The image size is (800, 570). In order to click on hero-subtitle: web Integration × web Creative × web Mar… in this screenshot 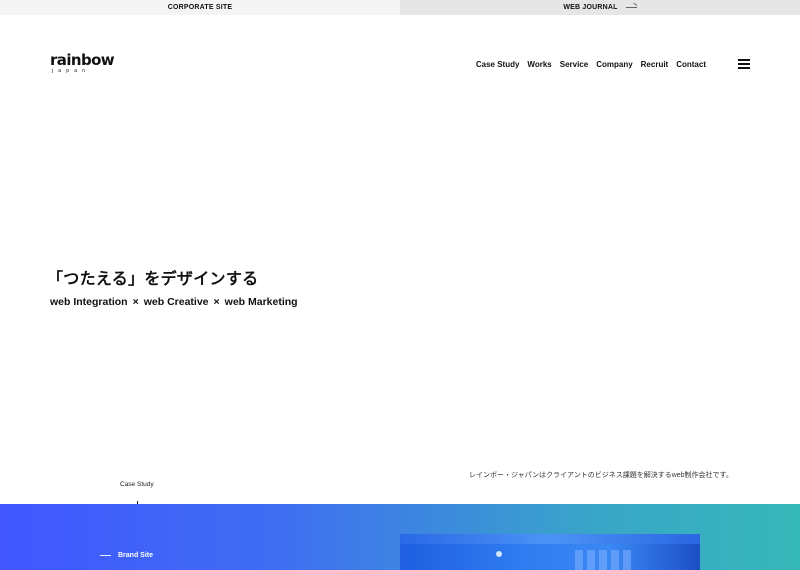, I will do `click(174, 302)`.